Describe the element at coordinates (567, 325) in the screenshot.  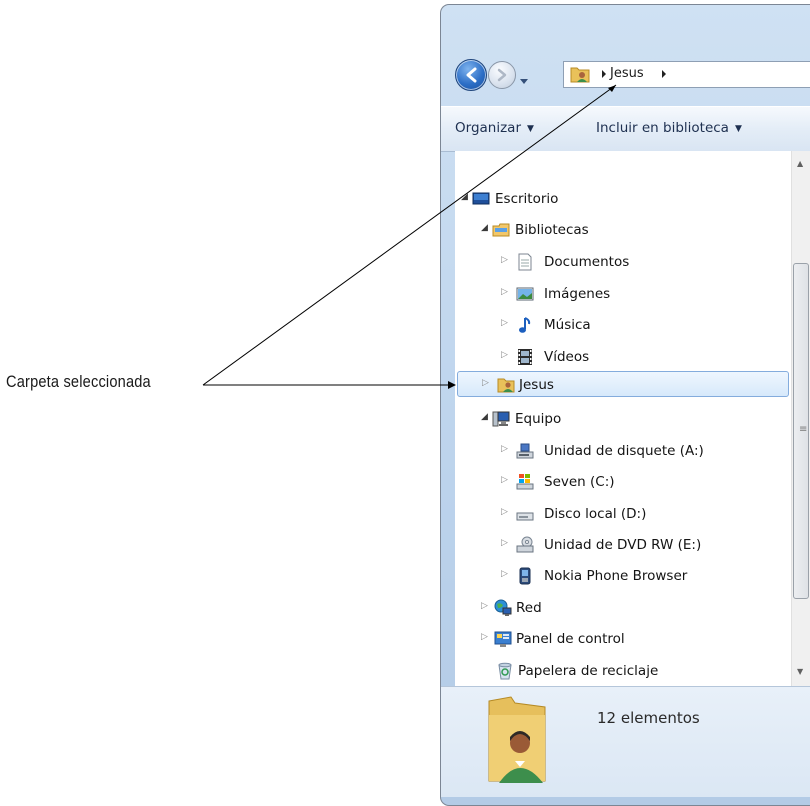
I see `tree-item-label: Música` at that location.